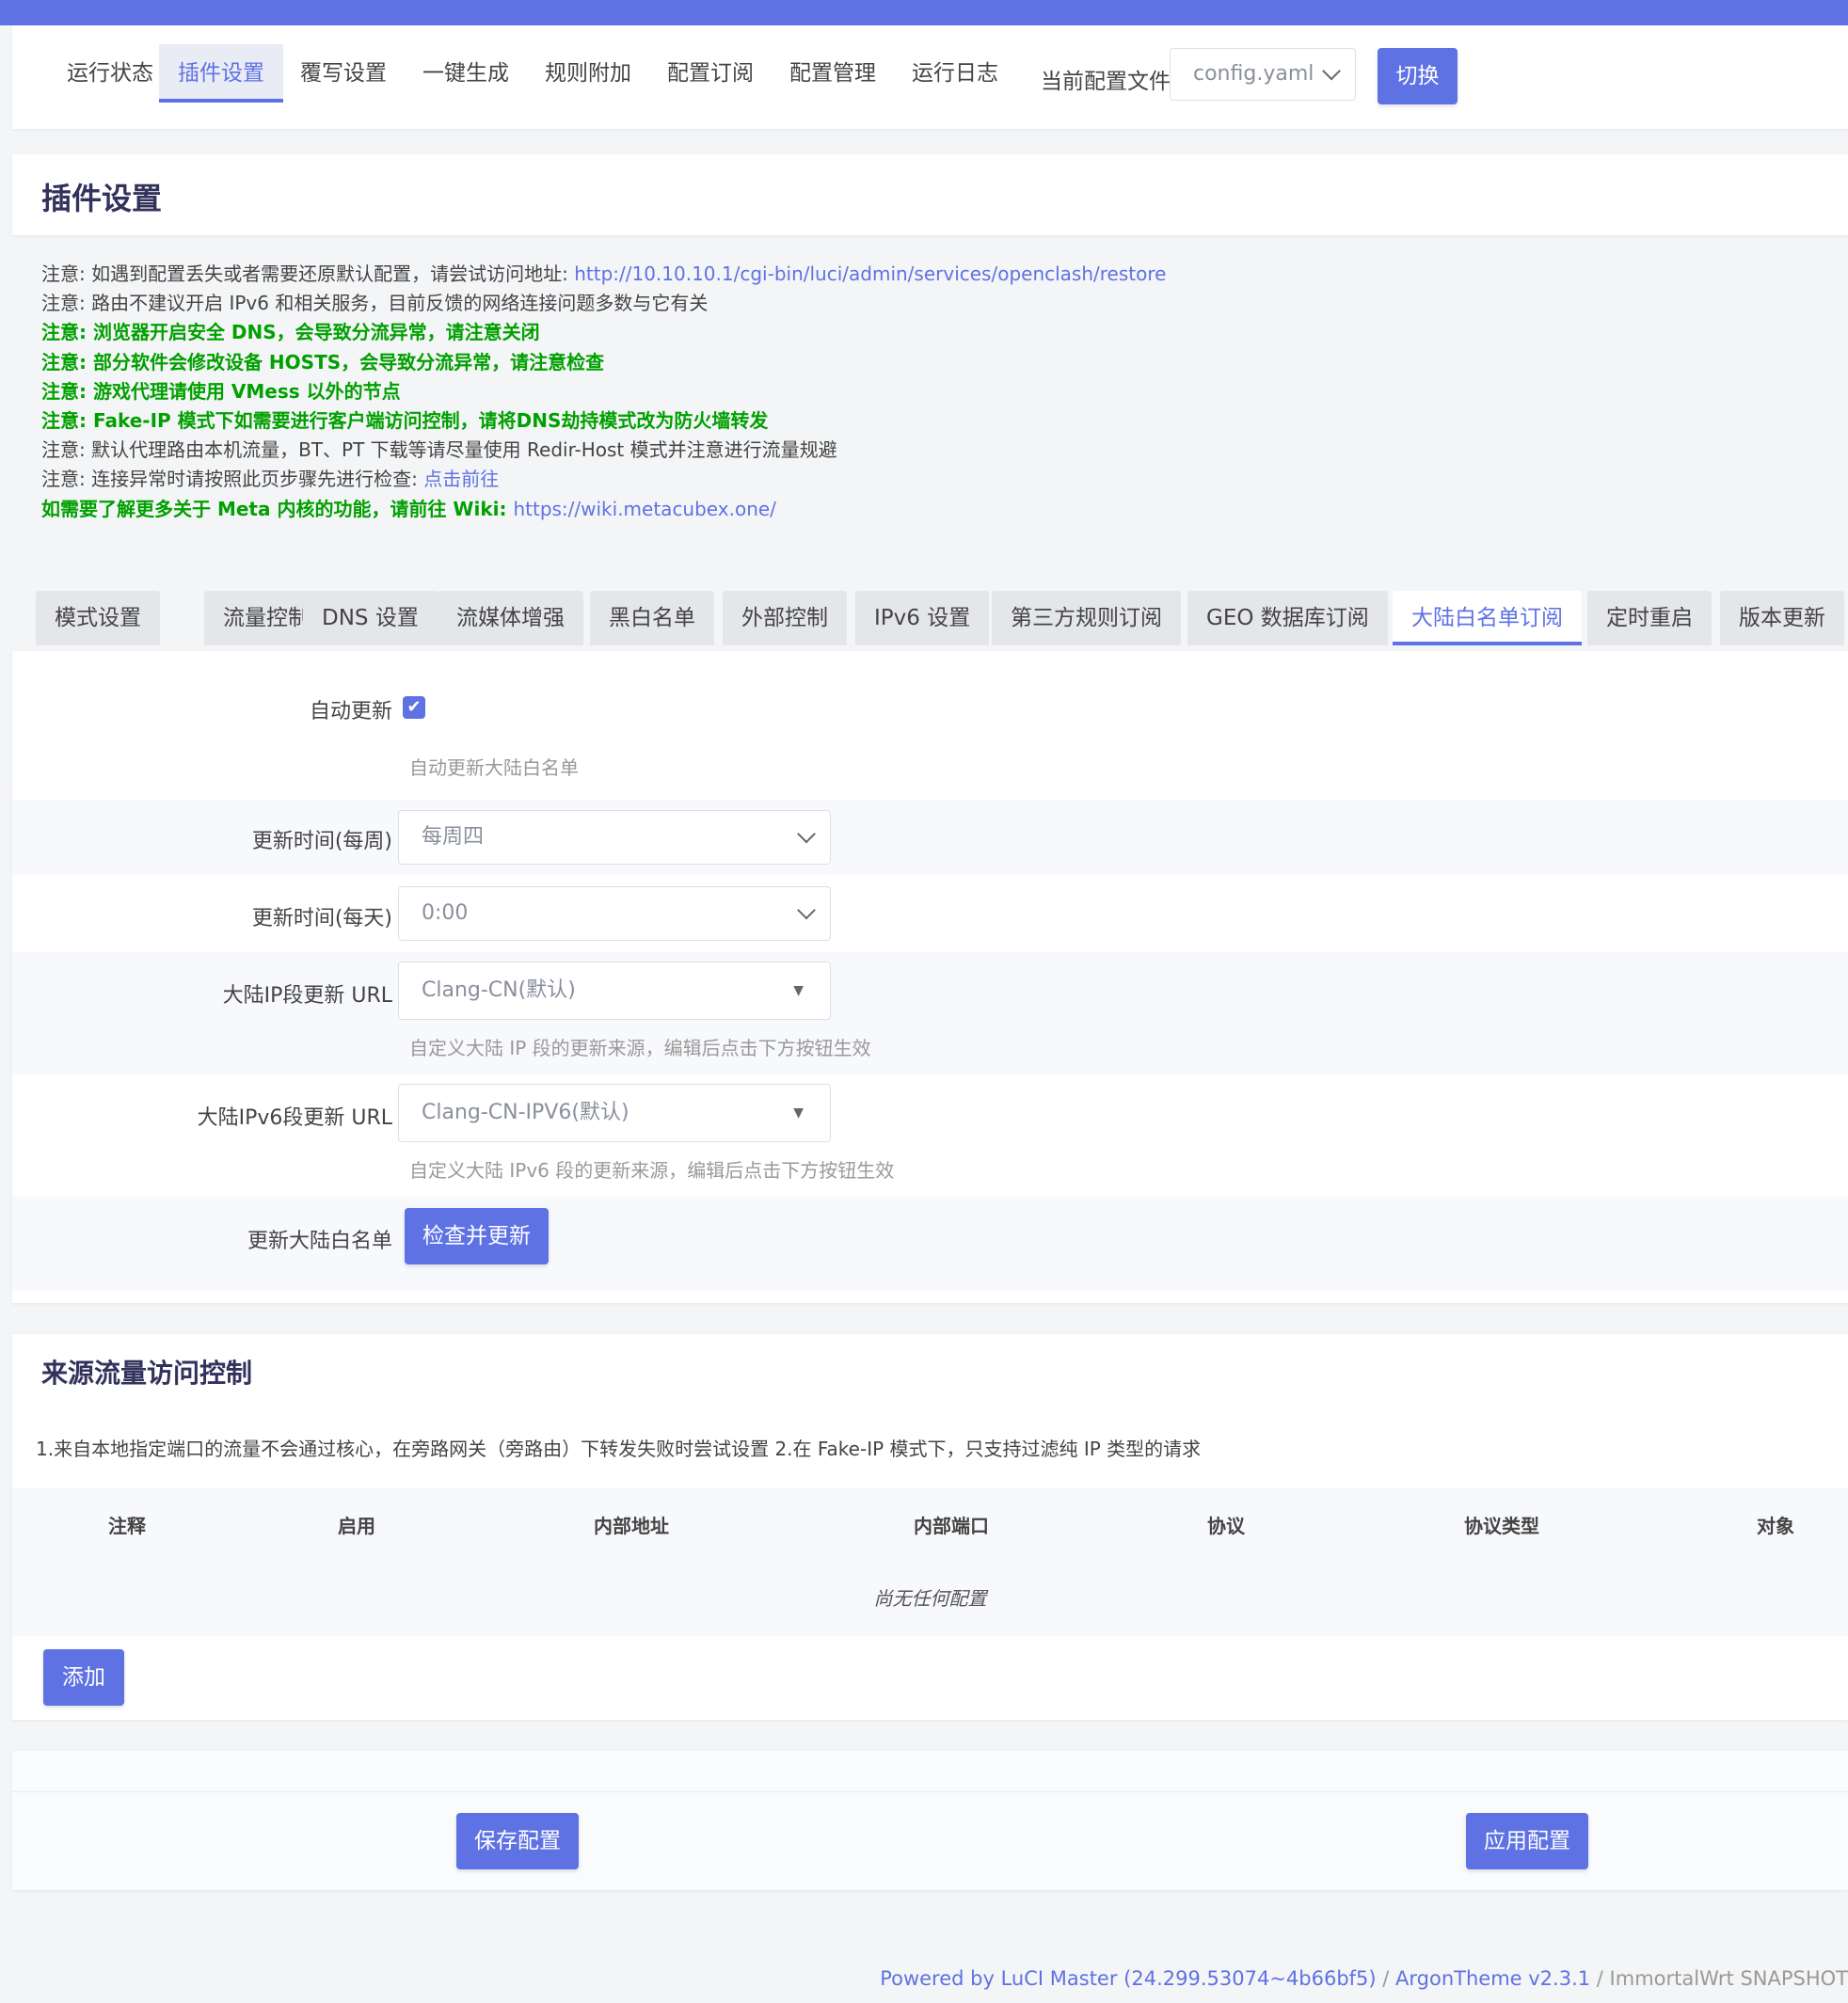 This screenshot has width=1848, height=2003. What do you see at coordinates (955, 73) in the screenshot?
I see `tab-run-log: 运行日志` at bounding box center [955, 73].